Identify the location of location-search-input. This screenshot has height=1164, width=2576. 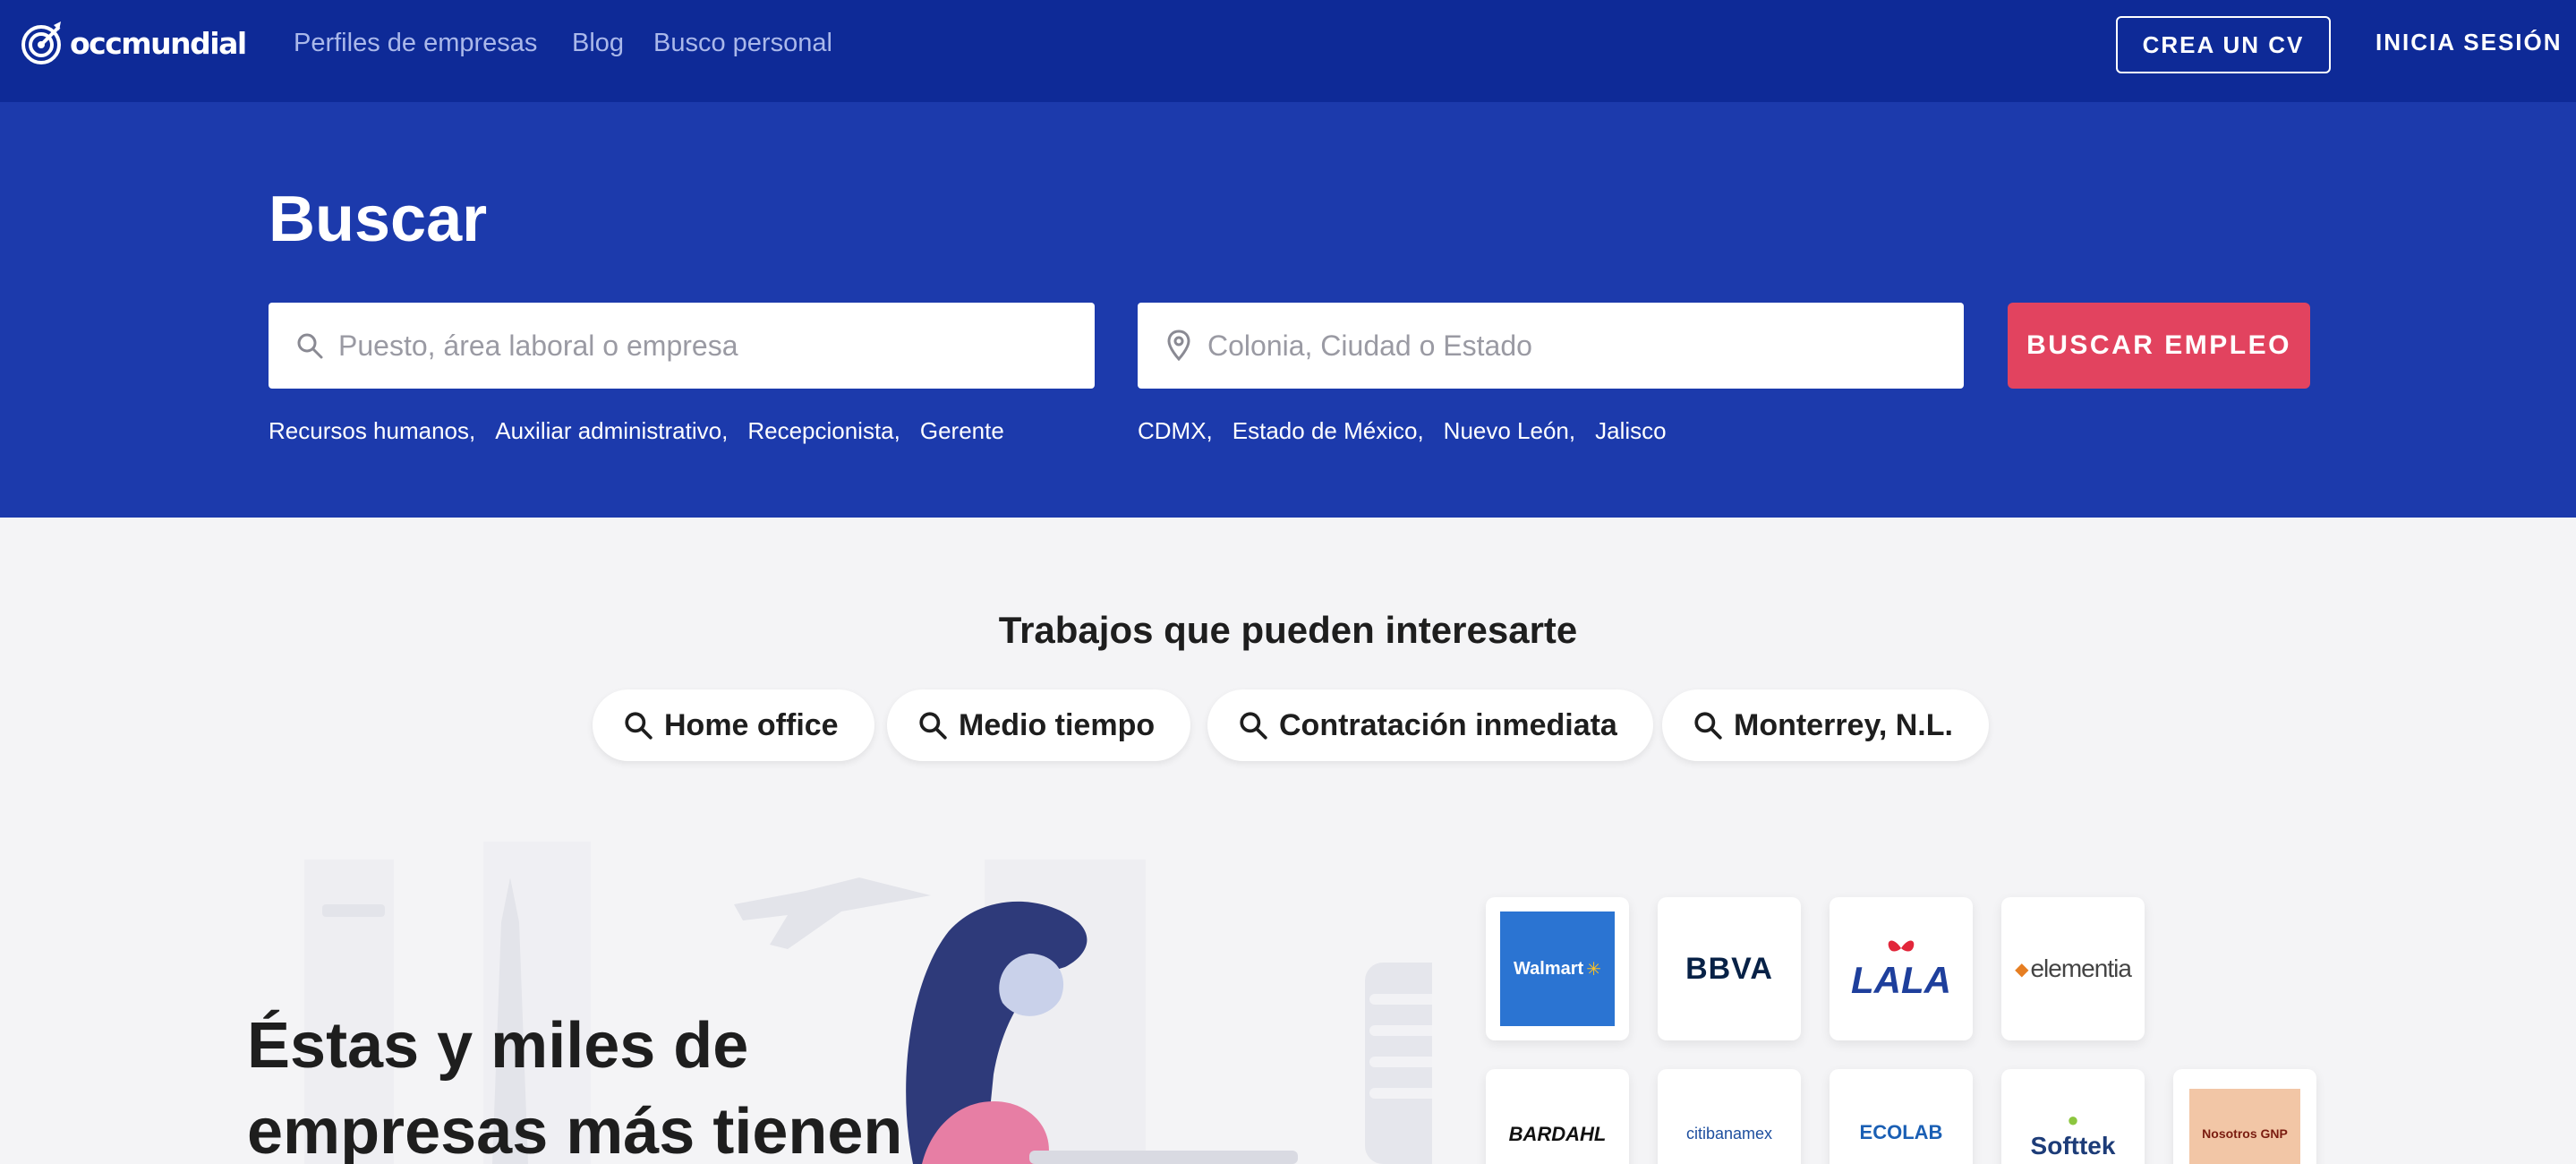
(1556, 346).